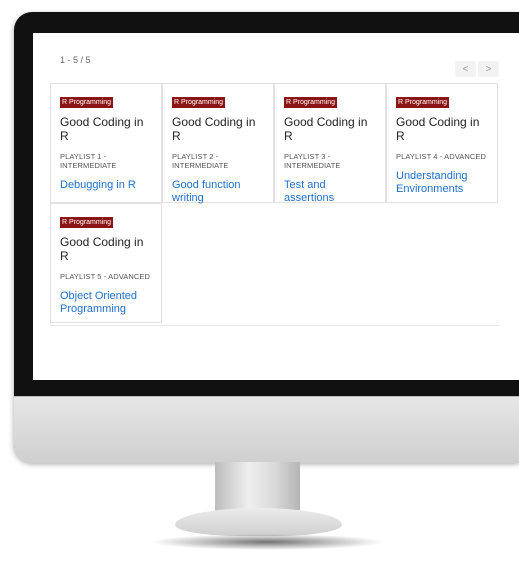 Image resolution: width=519 pixels, height=564 pixels. Describe the element at coordinates (200, 161) in the screenshot. I see `playlist-label: PLAYLIST 2 - INTERMEDIATE` at that location.